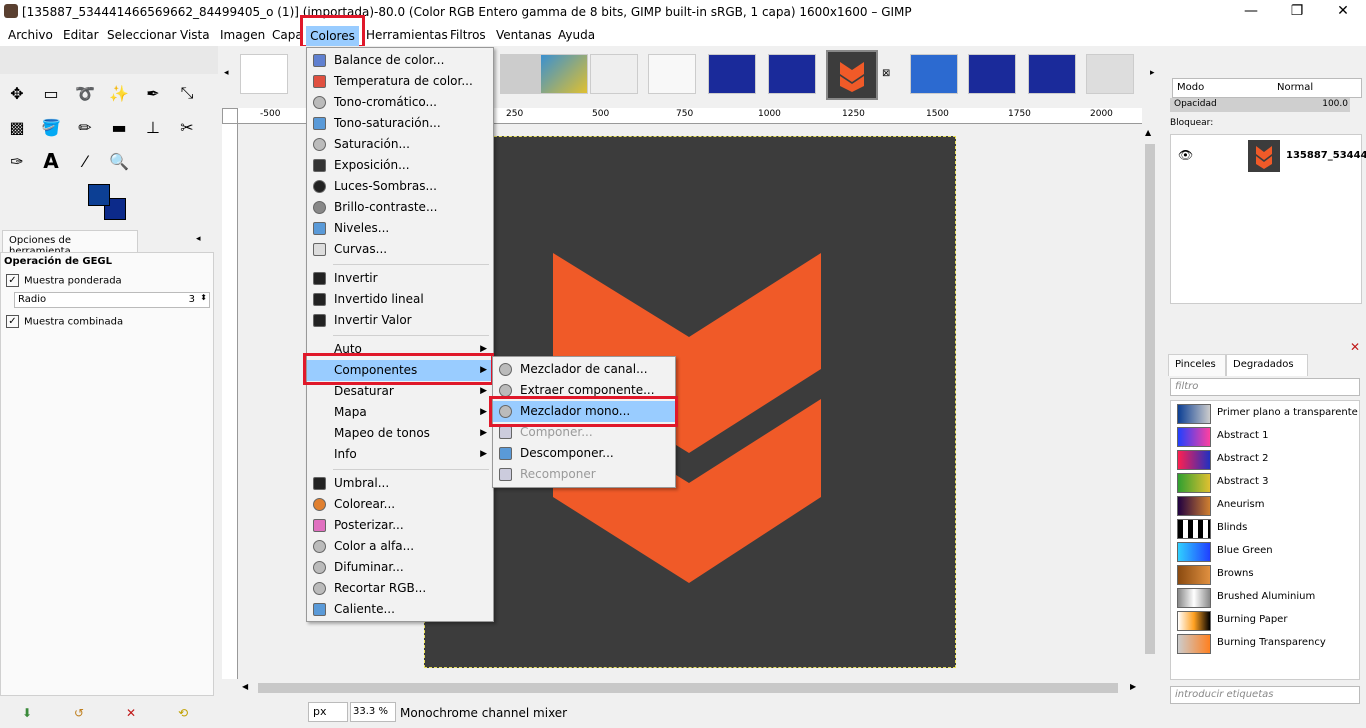  I want to click on spin-icon: ⬍, so click(203, 297).